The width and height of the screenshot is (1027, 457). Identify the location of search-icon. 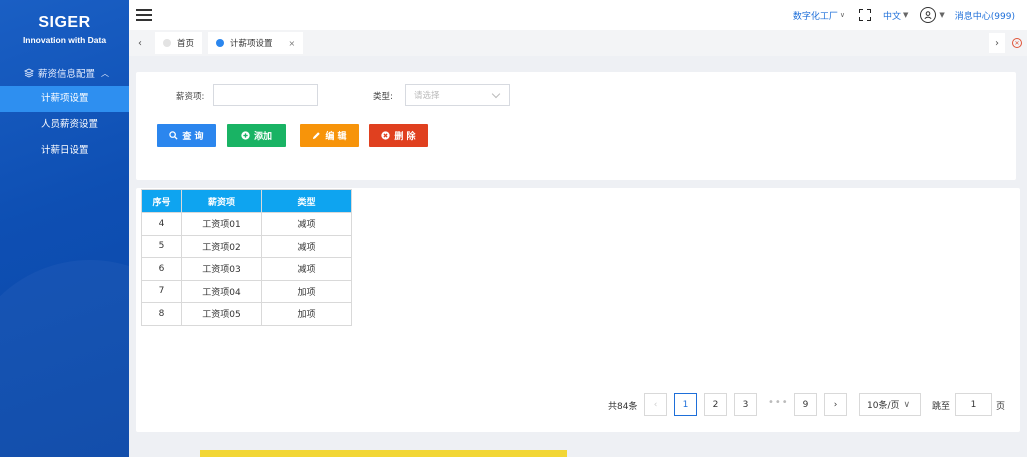
(173, 135).